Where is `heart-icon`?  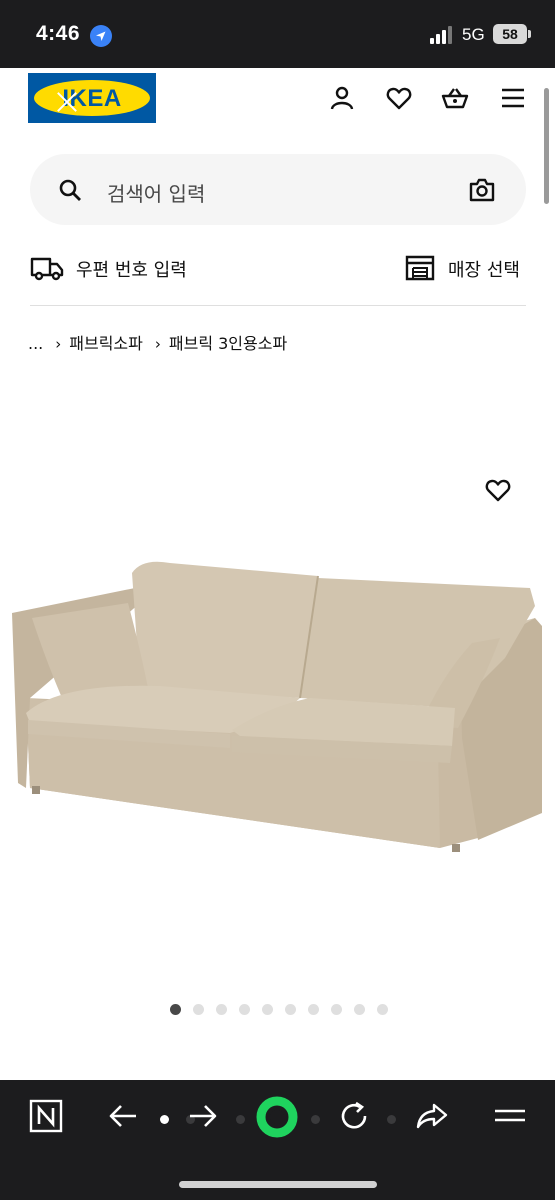 heart-icon is located at coordinates (399, 98).